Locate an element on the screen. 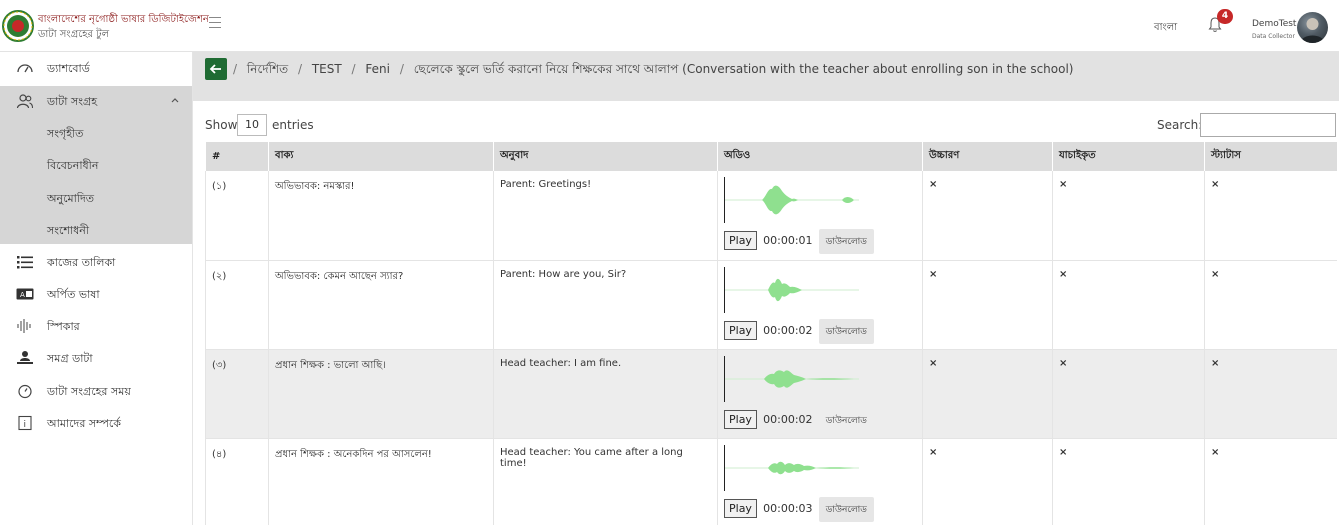  sidebar-item-label: অর্পিত ভাষা is located at coordinates (73, 294).